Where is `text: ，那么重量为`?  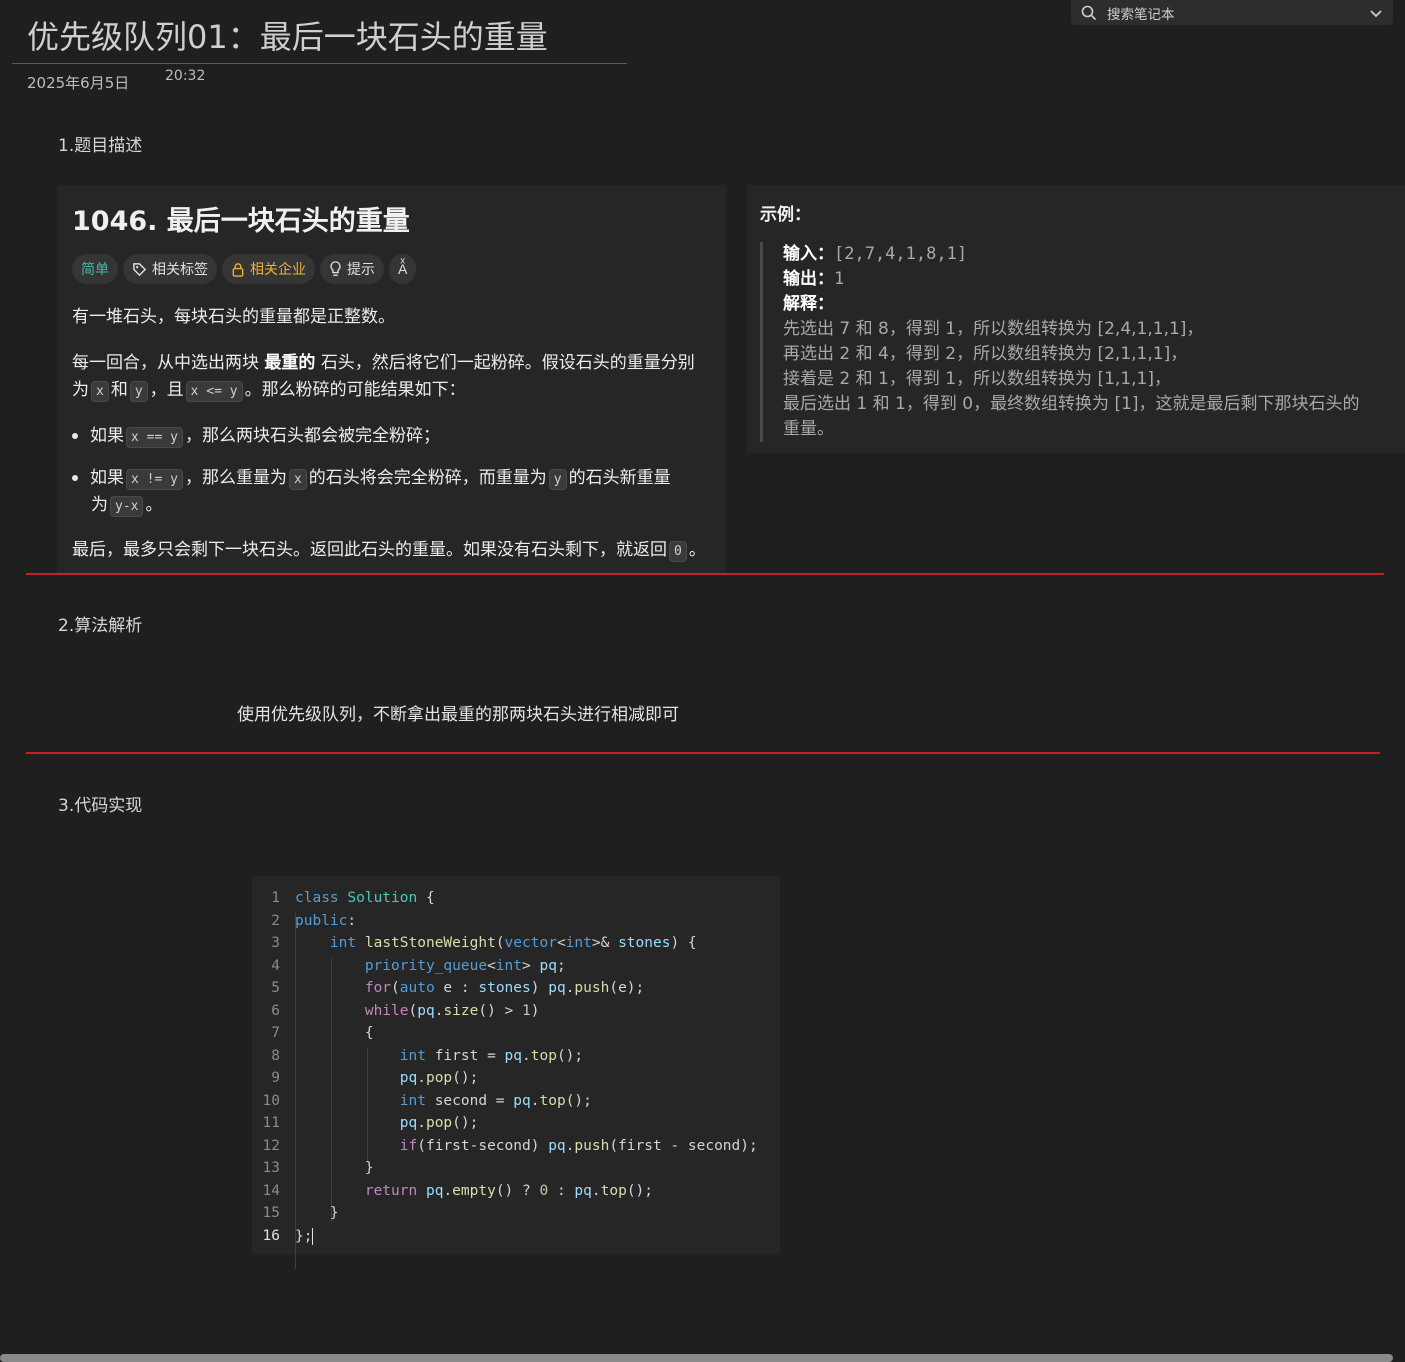
text: ，那么重量为 is located at coordinates (235, 478).